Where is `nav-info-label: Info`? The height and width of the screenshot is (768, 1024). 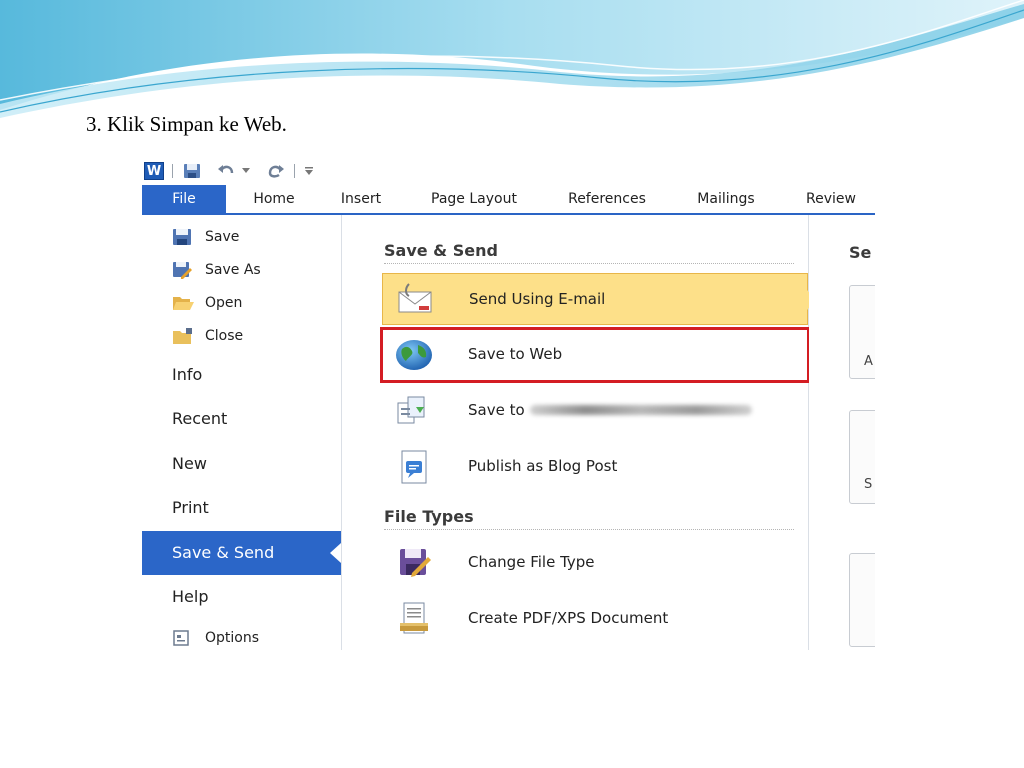
nav-info-label: Info is located at coordinates (187, 374).